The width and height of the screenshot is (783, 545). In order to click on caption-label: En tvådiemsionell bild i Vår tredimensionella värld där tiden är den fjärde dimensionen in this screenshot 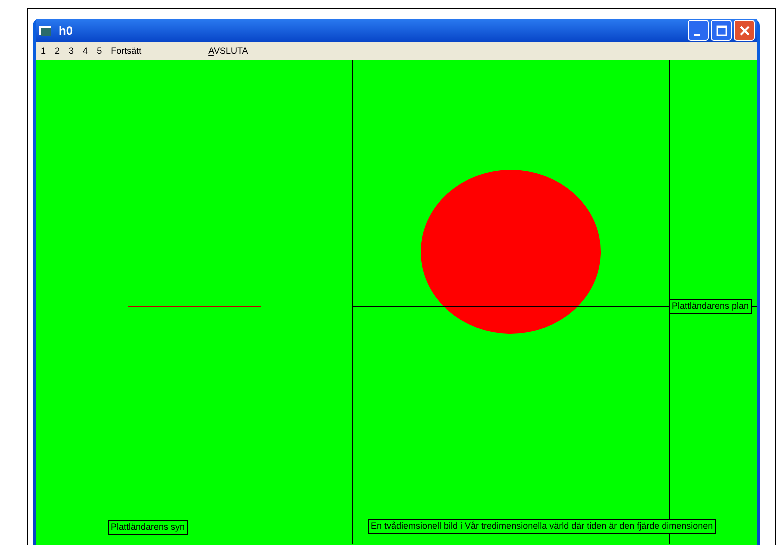, I will do `click(542, 526)`.